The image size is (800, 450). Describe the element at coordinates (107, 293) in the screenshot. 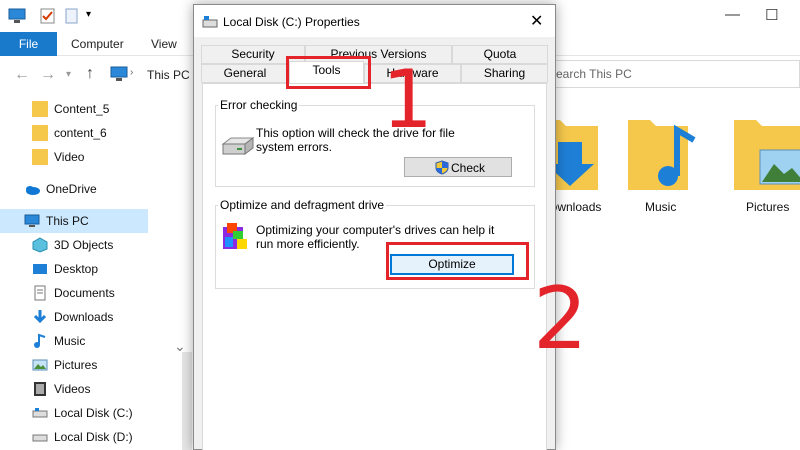

I see `sidebar-item-documents: Documents` at that location.